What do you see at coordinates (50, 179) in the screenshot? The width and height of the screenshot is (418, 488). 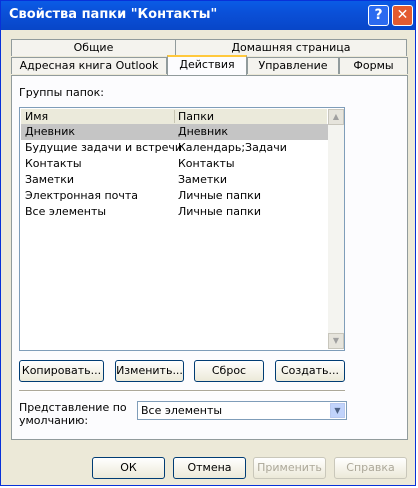 I see `list-item-name: Заметки` at bounding box center [50, 179].